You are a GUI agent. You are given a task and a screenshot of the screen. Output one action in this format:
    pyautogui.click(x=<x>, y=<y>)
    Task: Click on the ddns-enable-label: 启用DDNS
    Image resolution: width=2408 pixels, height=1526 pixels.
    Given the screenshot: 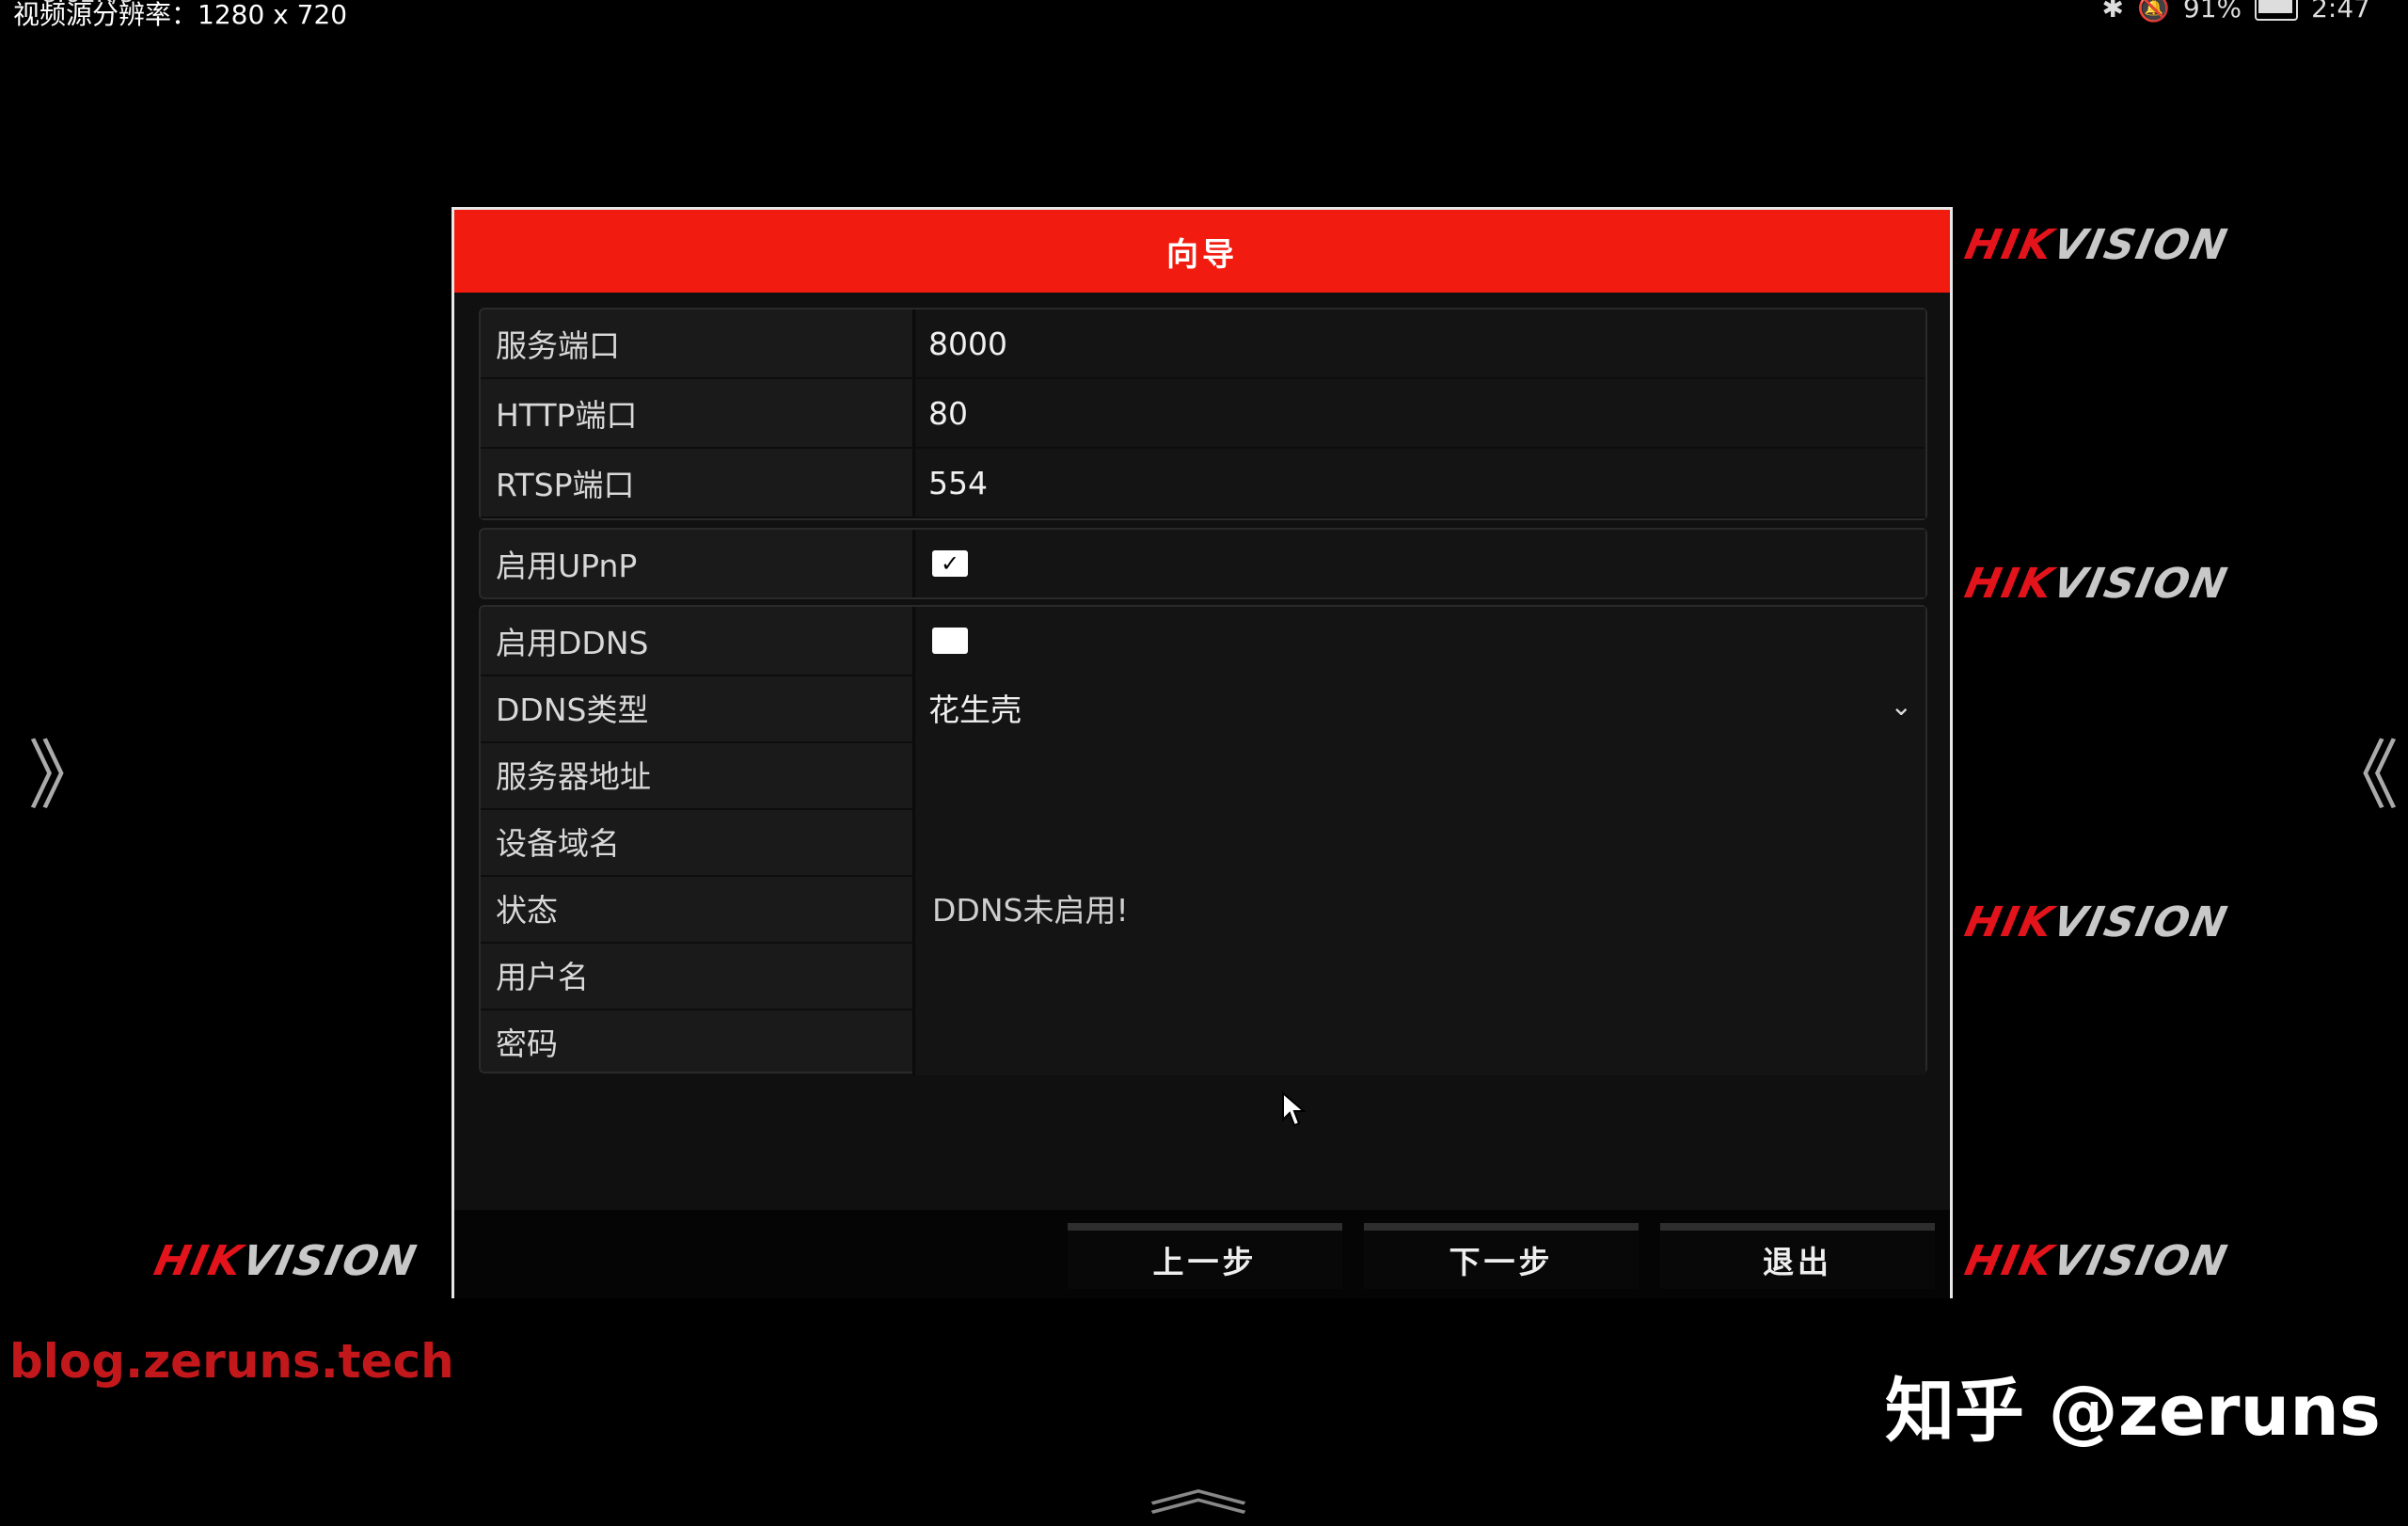 What is the action you would take?
    pyautogui.click(x=698, y=641)
    